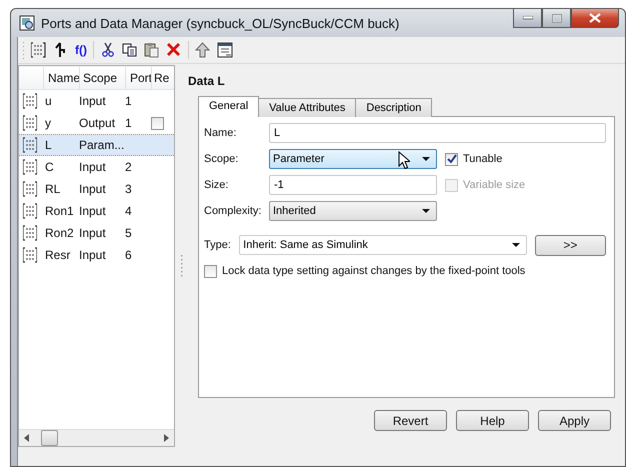 This screenshot has height=467, width=626. Describe the element at coordinates (59, 233) in the screenshot. I see `table-cell-text: Ron2` at that location.